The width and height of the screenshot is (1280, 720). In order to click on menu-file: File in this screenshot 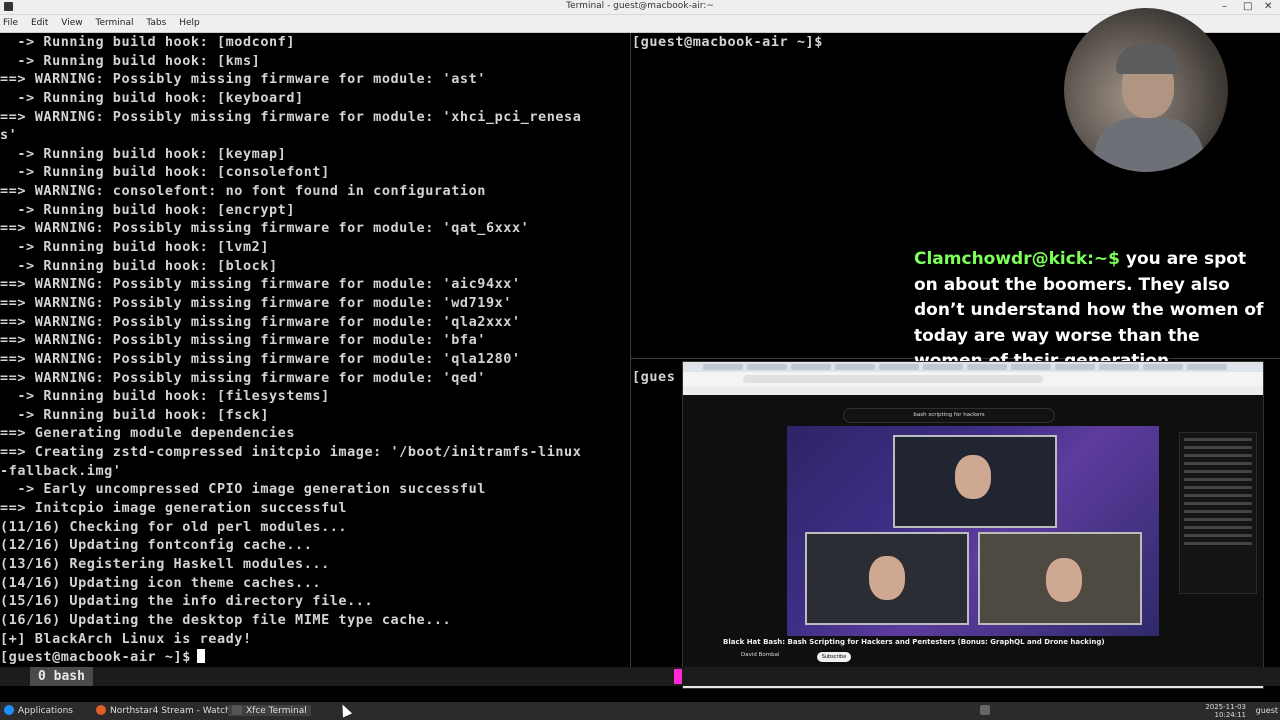, I will do `click(11, 21)`.